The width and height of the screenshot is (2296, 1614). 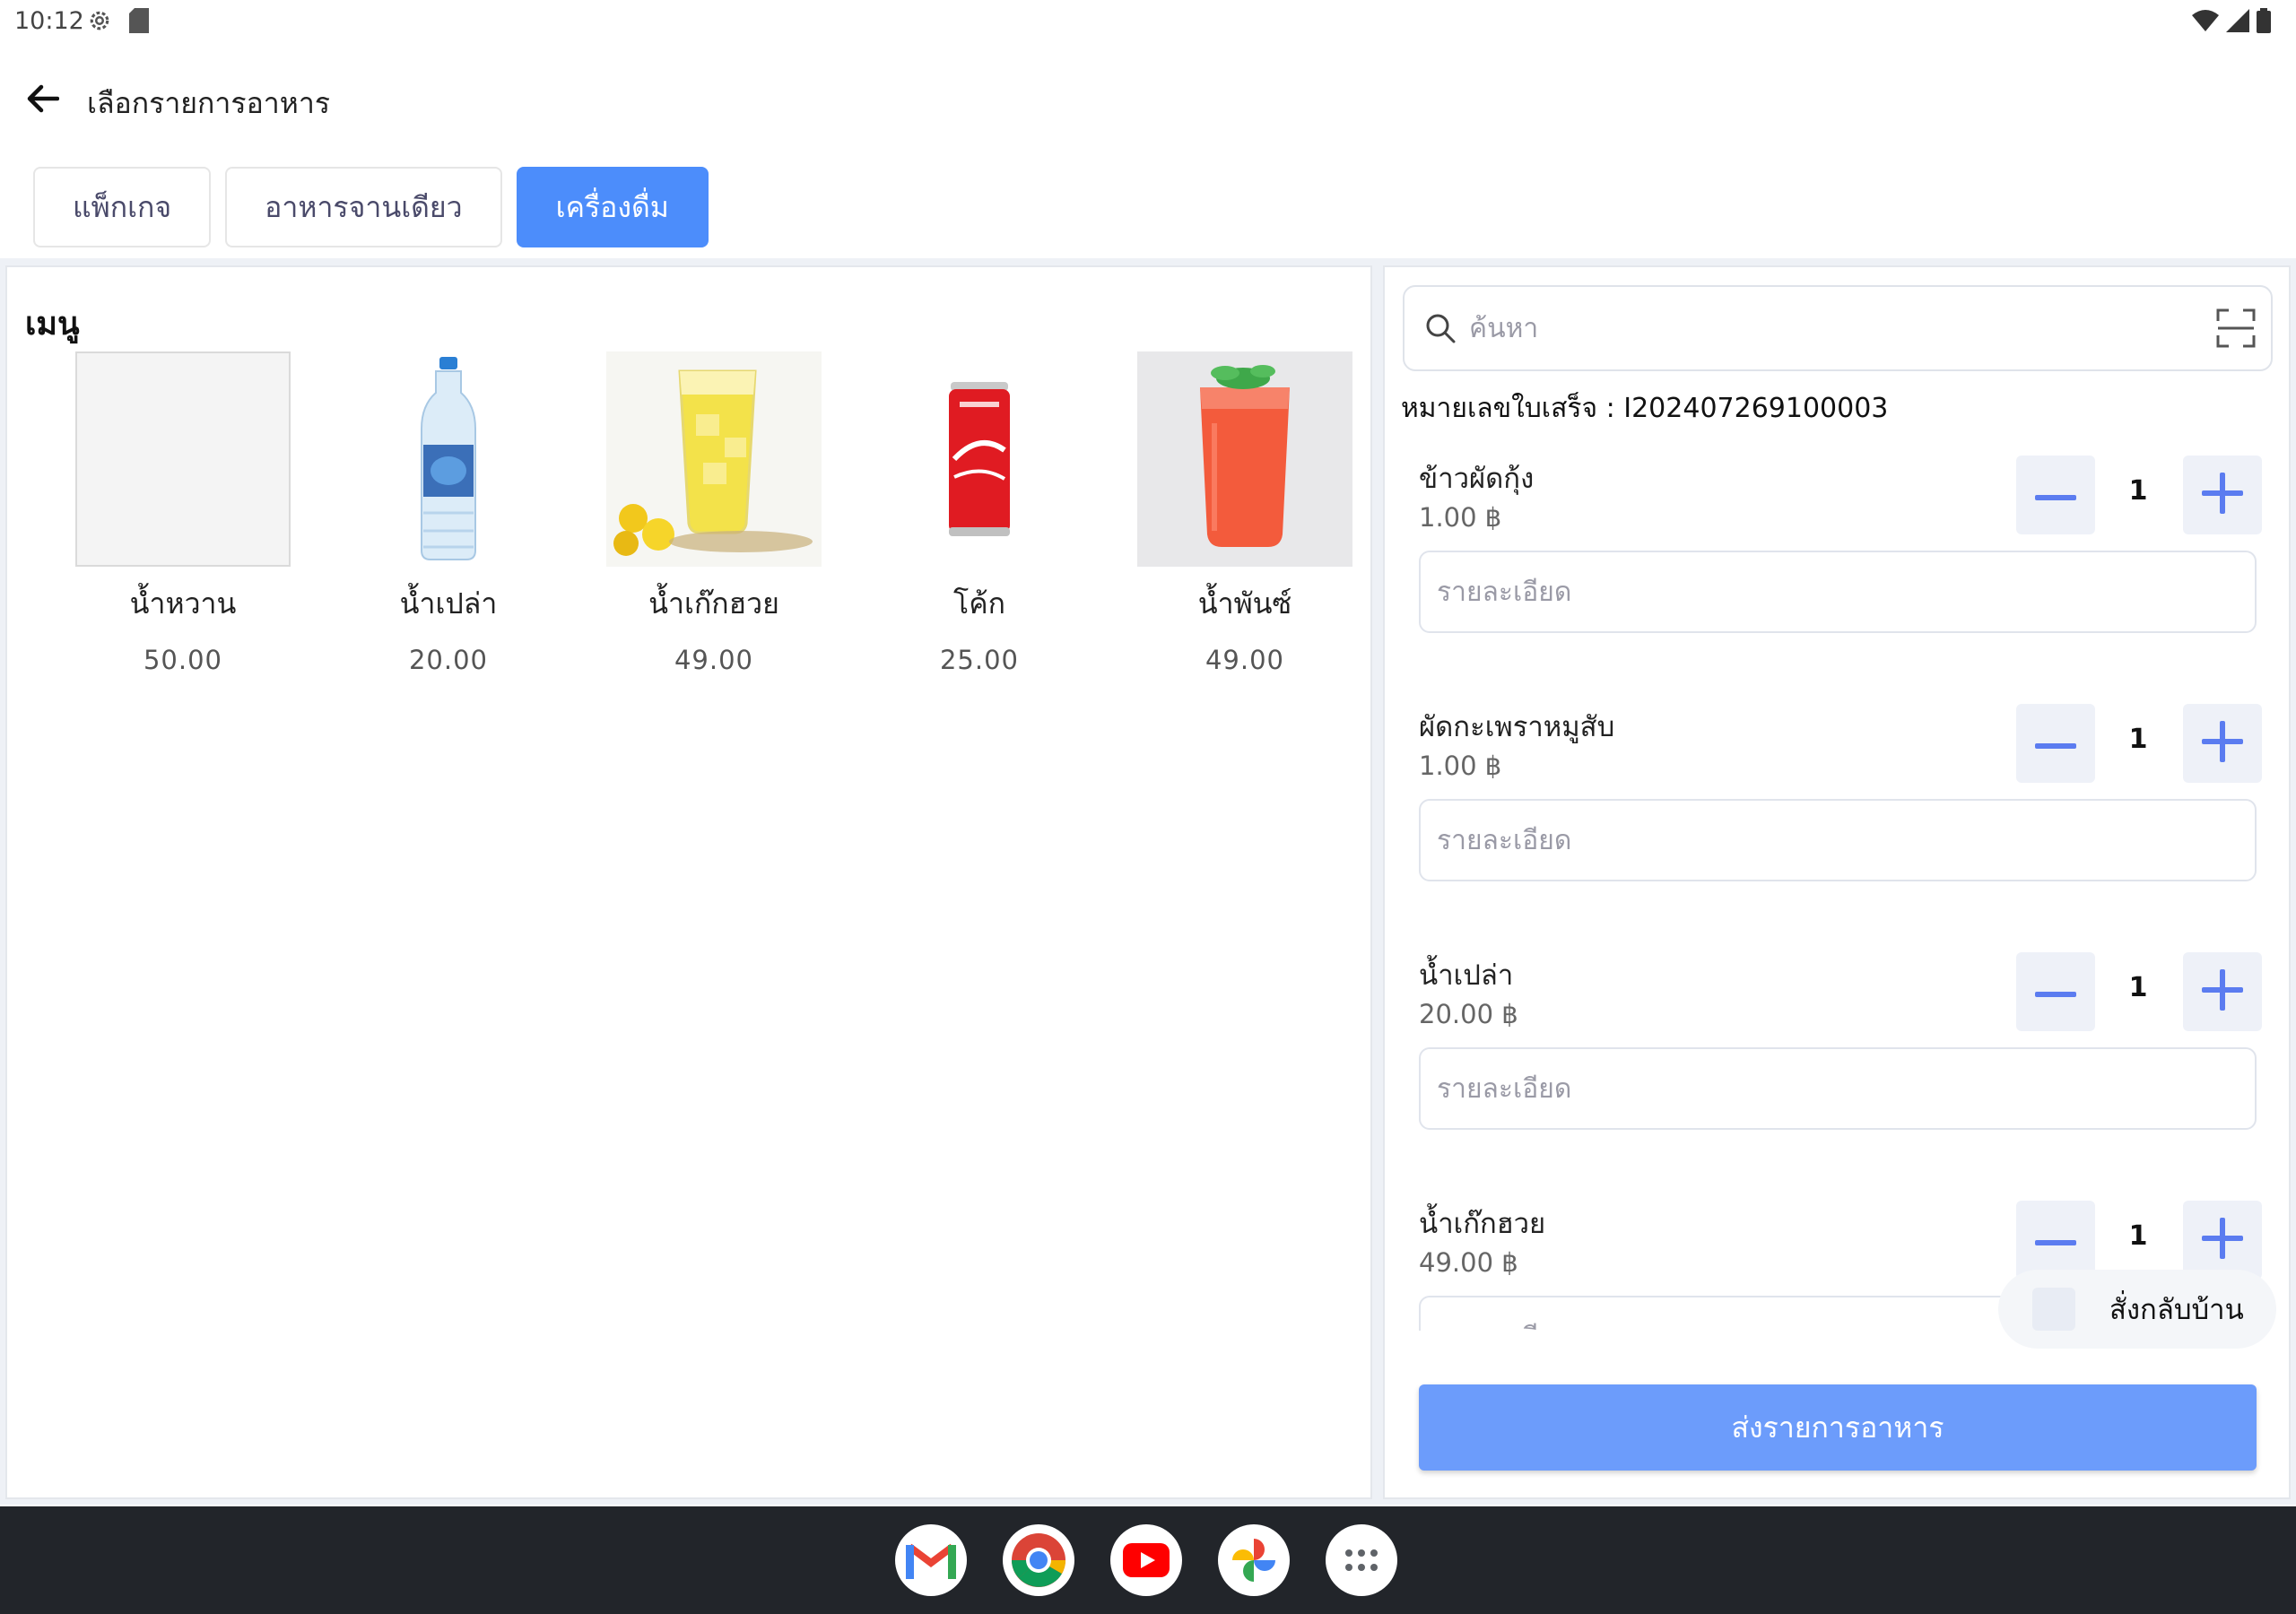 I want to click on taskbar, so click(x=1148, y=1560).